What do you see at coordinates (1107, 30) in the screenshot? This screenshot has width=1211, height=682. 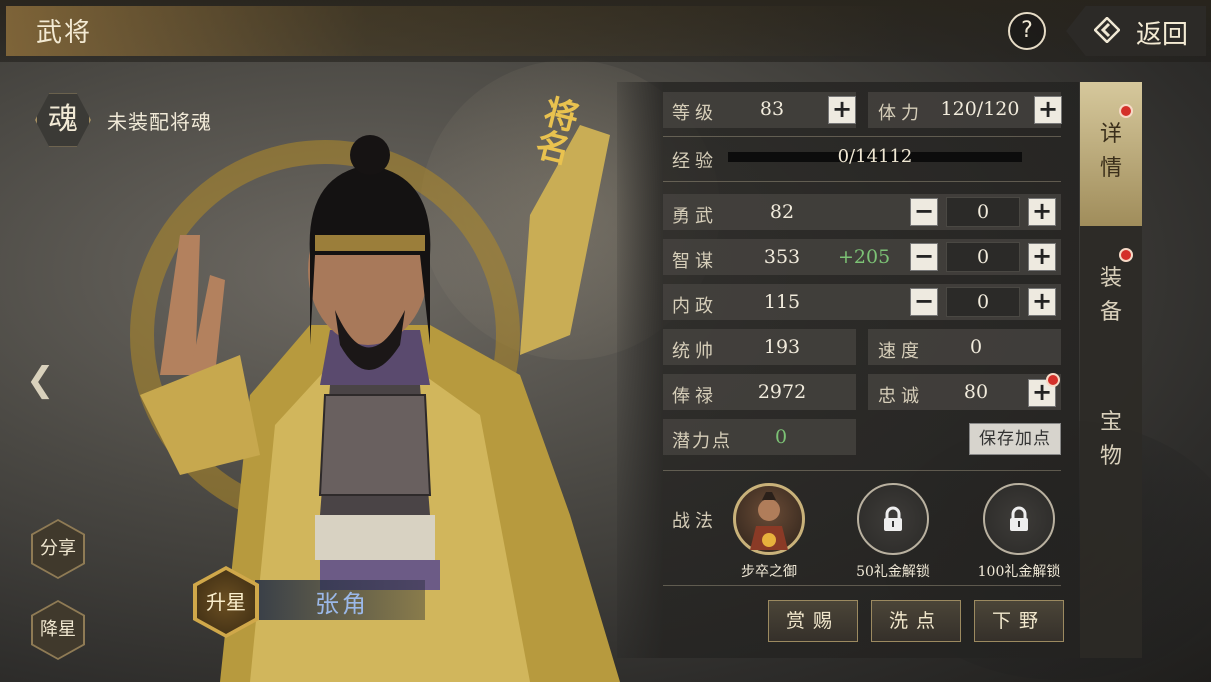 I see `back-arrow-icon` at bounding box center [1107, 30].